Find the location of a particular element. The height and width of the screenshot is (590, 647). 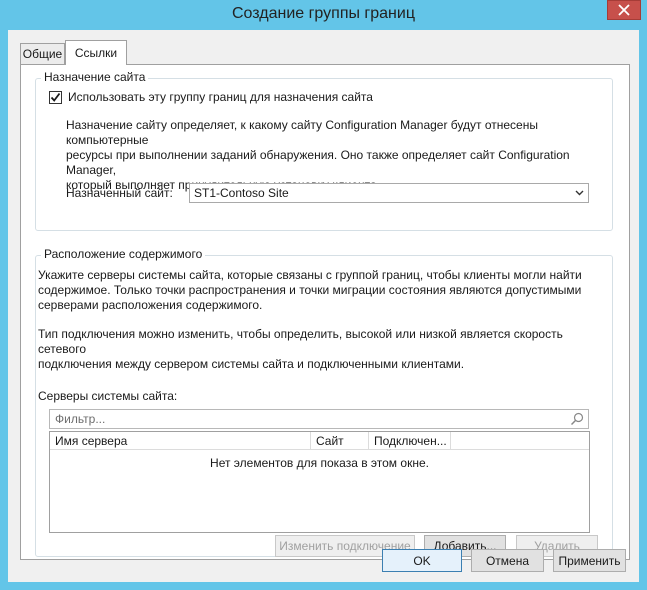

site-assignment-title: Назначение сайта is located at coordinates (95, 77).